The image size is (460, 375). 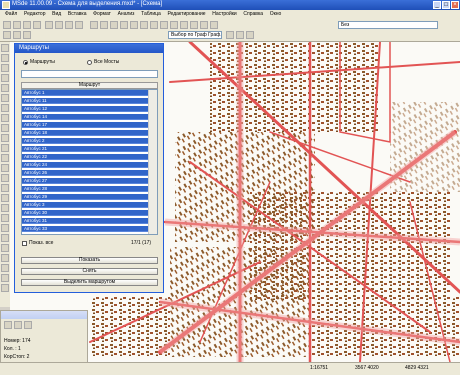 What do you see at coordinates (5, 178) in the screenshot?
I see `tool-14-icon` at bounding box center [5, 178].